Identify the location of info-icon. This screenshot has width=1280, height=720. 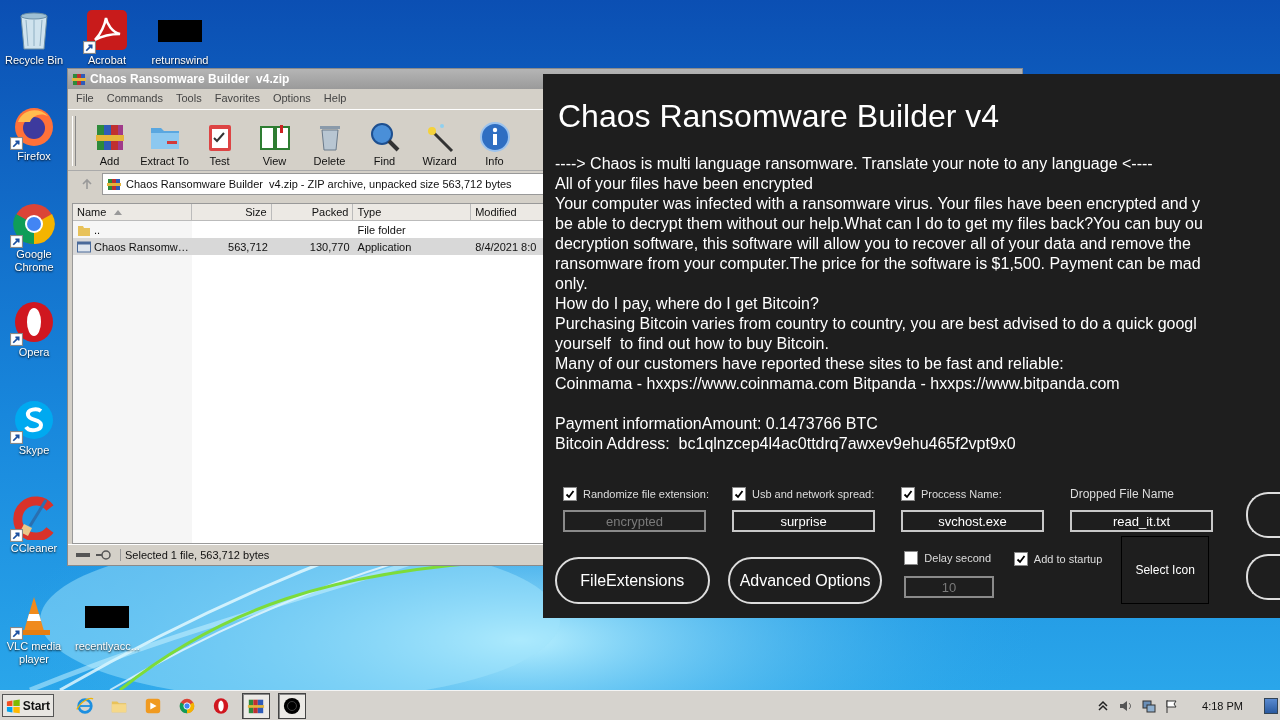
(494, 137).